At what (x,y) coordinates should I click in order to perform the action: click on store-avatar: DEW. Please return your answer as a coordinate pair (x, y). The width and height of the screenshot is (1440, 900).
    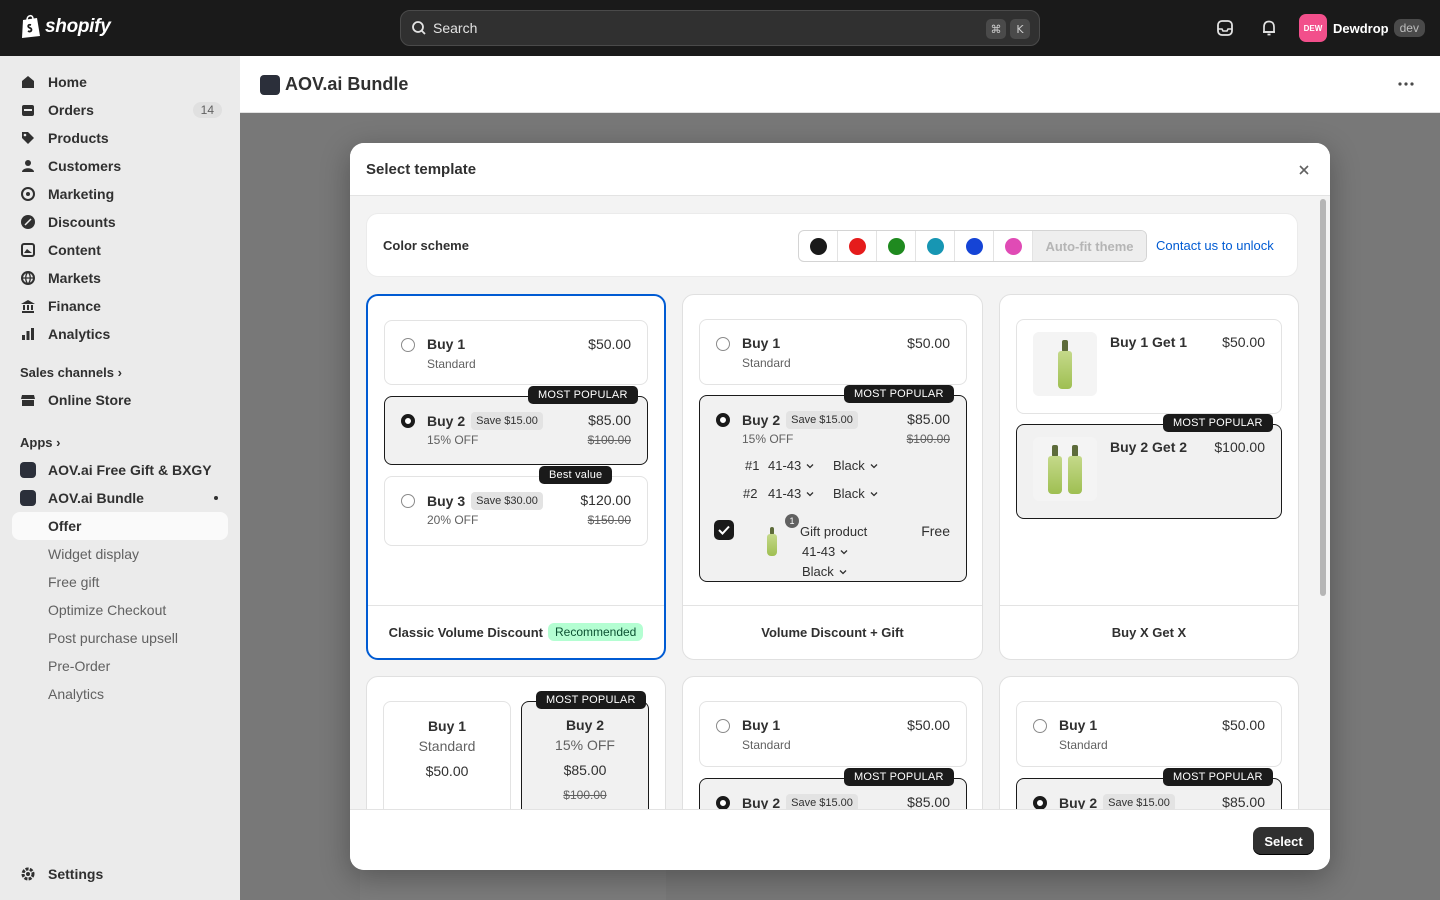
    Looking at the image, I should click on (1313, 28).